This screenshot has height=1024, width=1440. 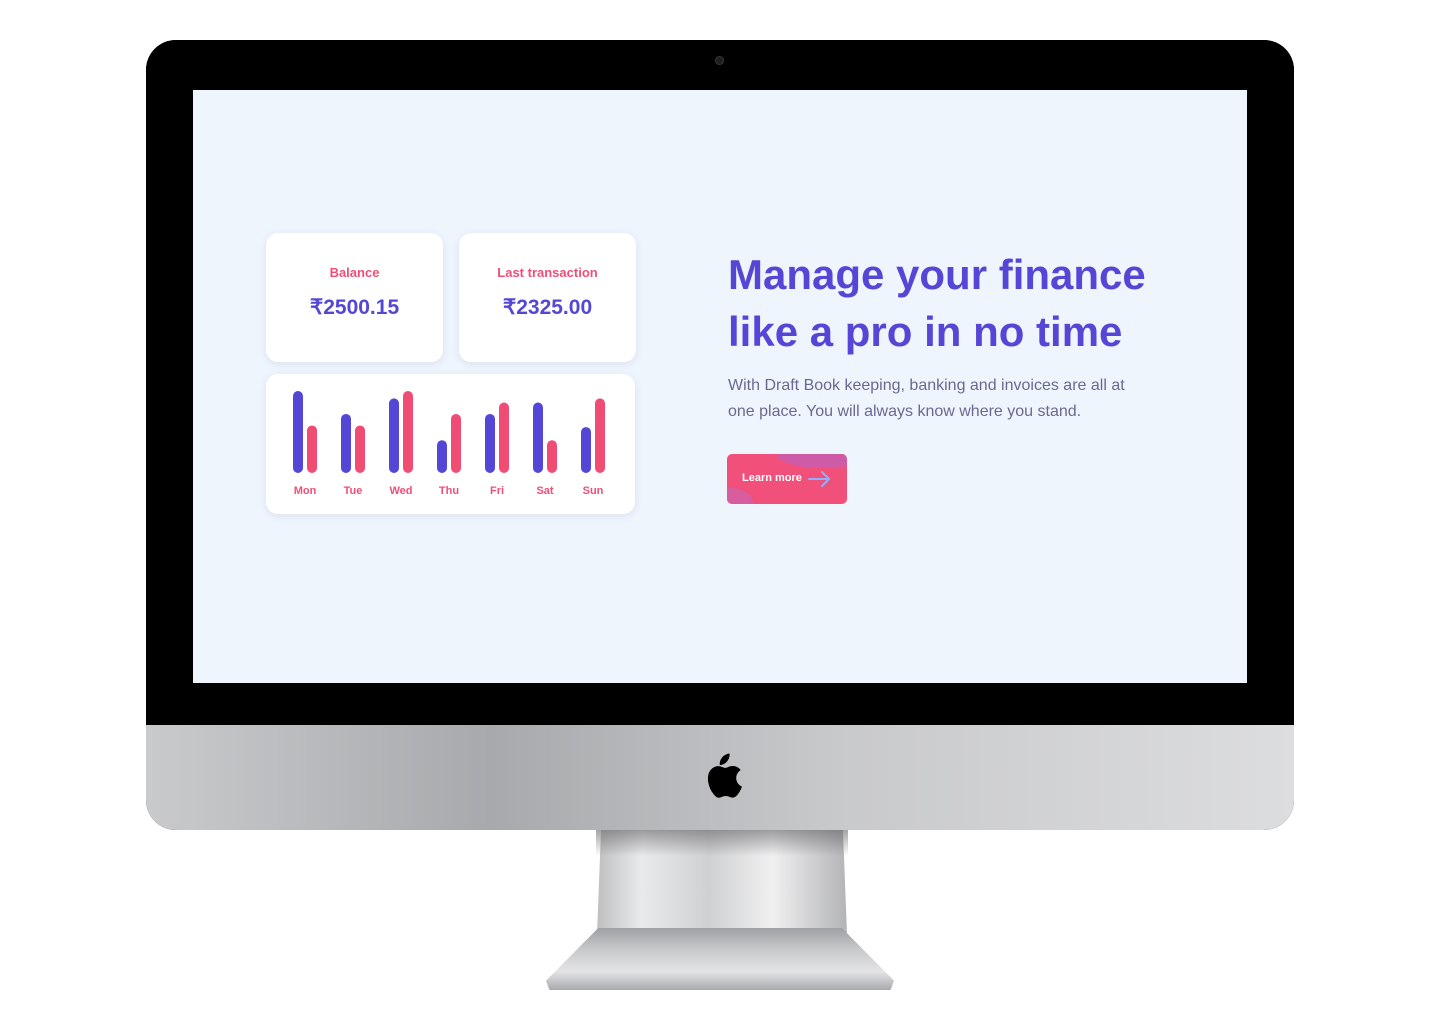 What do you see at coordinates (354, 272) in the screenshot?
I see `balance-label: Balance` at bounding box center [354, 272].